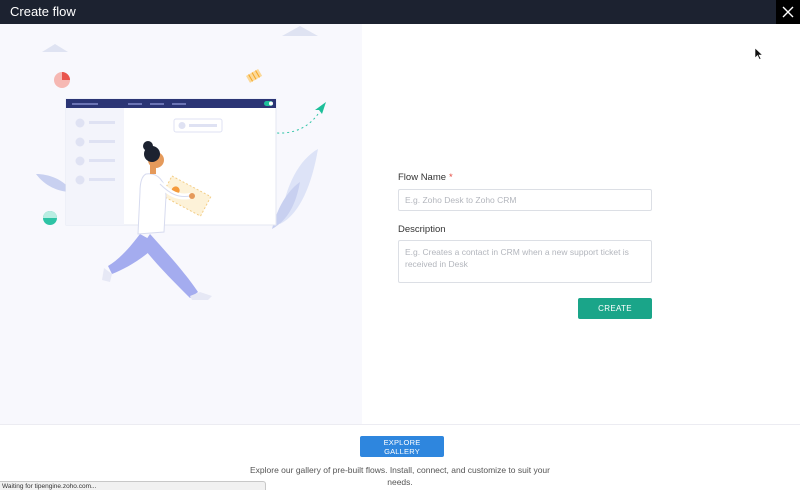 The height and width of the screenshot is (491, 800). What do you see at coordinates (422, 177) in the screenshot?
I see `flow-name-label-text: Flow Name` at bounding box center [422, 177].